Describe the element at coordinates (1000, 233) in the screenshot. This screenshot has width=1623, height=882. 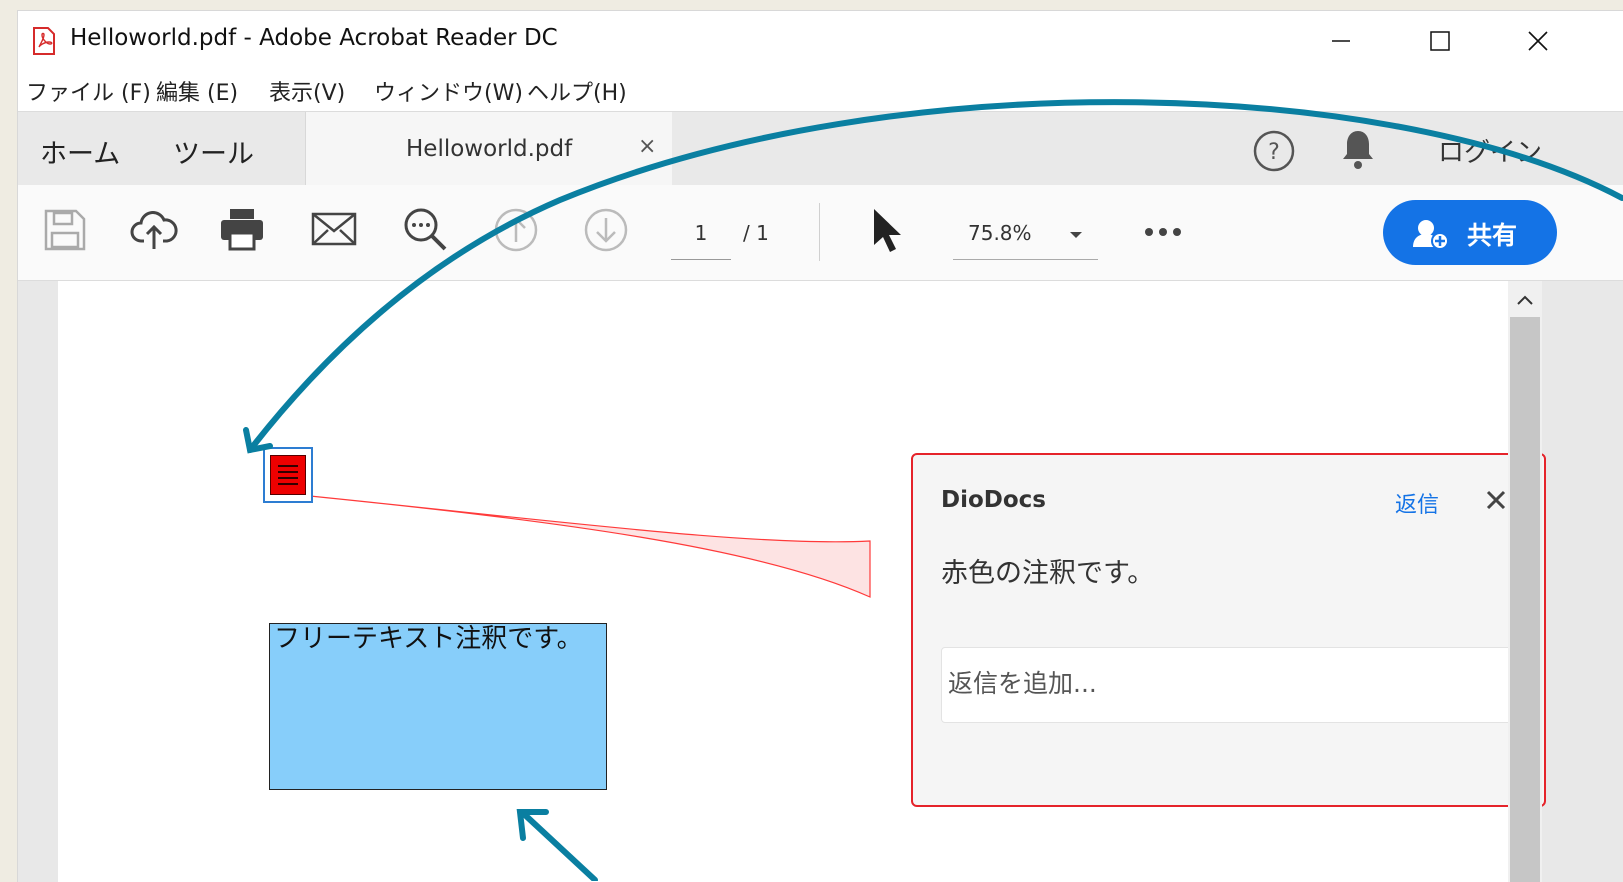
I see `zoom-value: 75.8%` at that location.